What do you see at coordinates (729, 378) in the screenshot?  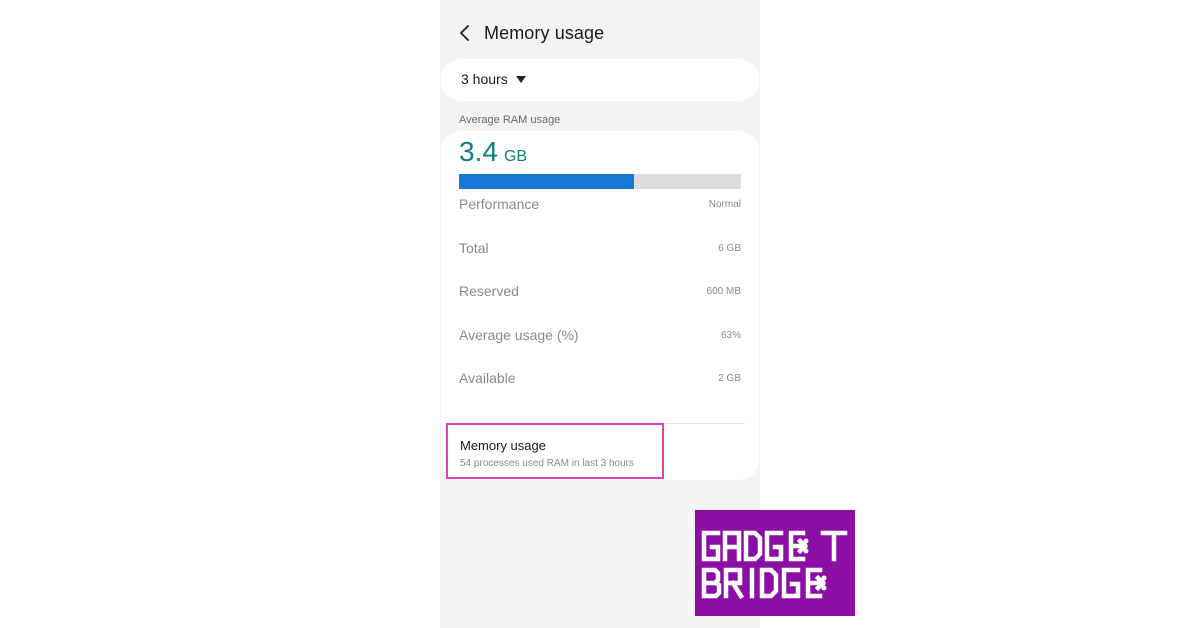 I see `stat-value: 2 GB` at bounding box center [729, 378].